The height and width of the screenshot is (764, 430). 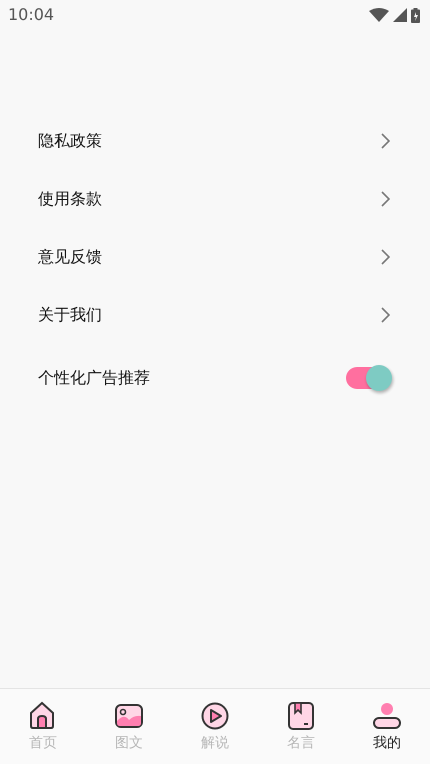 What do you see at coordinates (70, 315) in the screenshot?
I see `menu-item-label: 关于我们` at bounding box center [70, 315].